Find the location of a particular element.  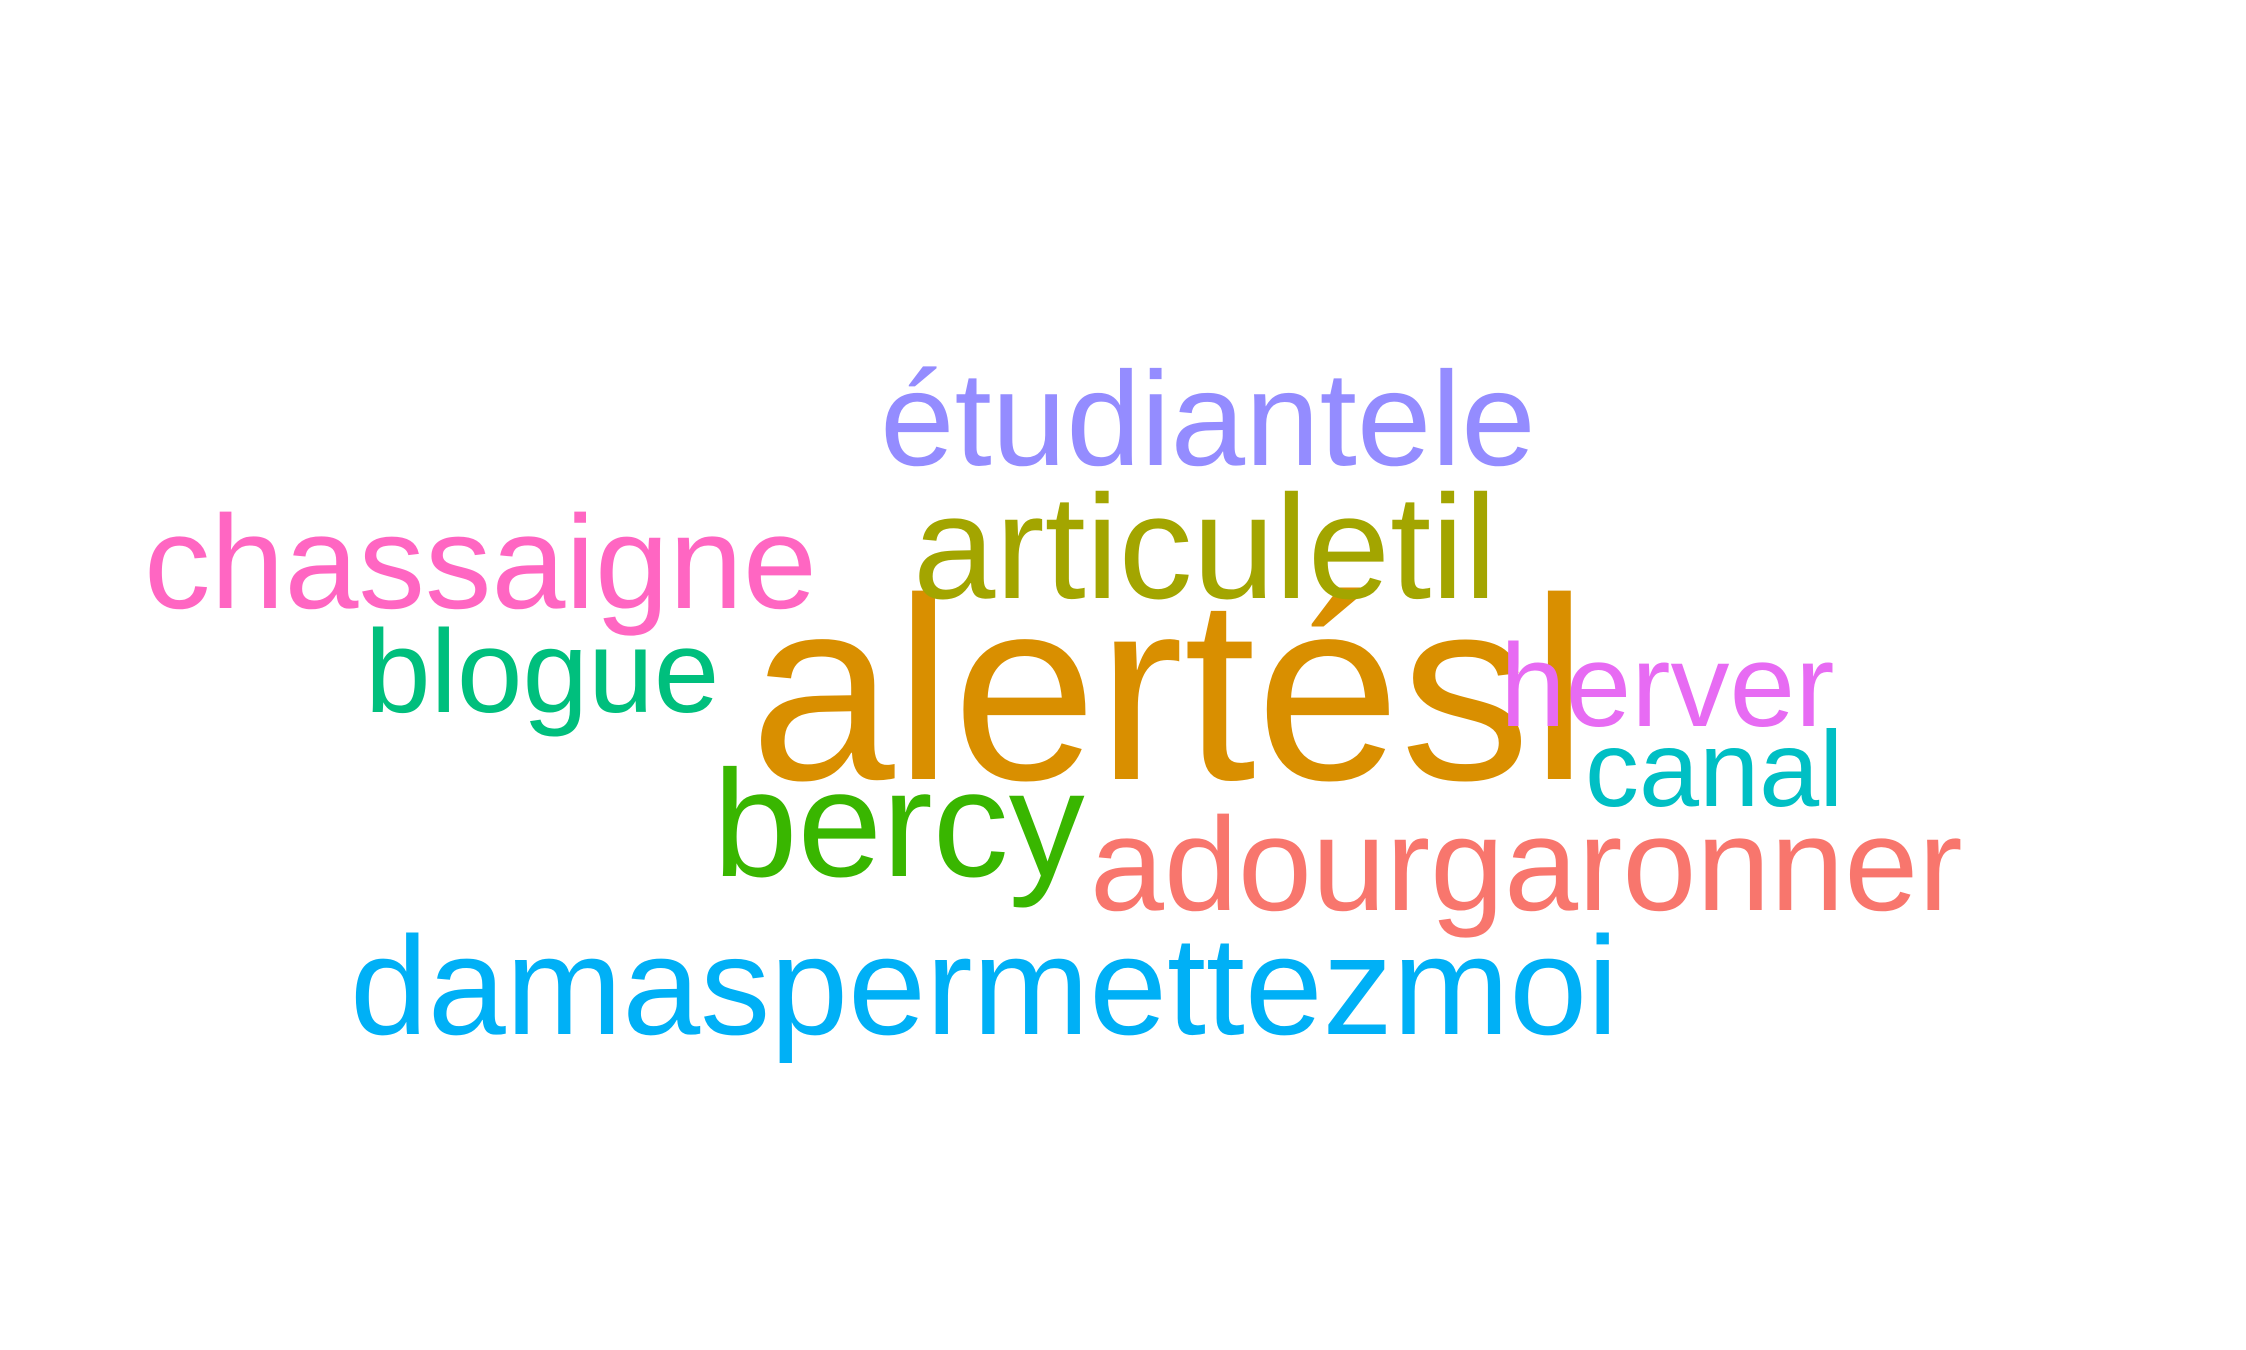

word-articuletil: articuletil is located at coordinates (1205, 547).